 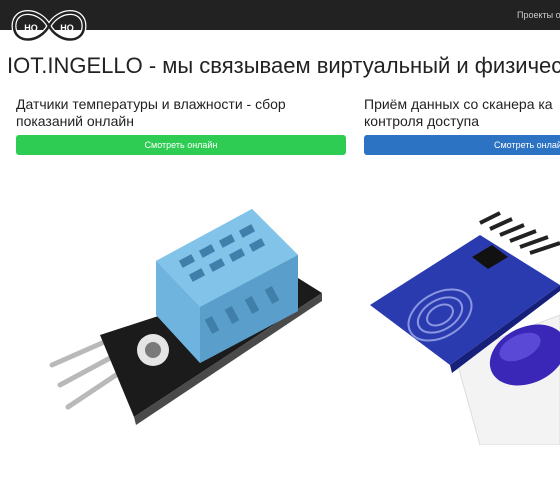 I want to click on logo-right-text: HQ, so click(x=67, y=28).